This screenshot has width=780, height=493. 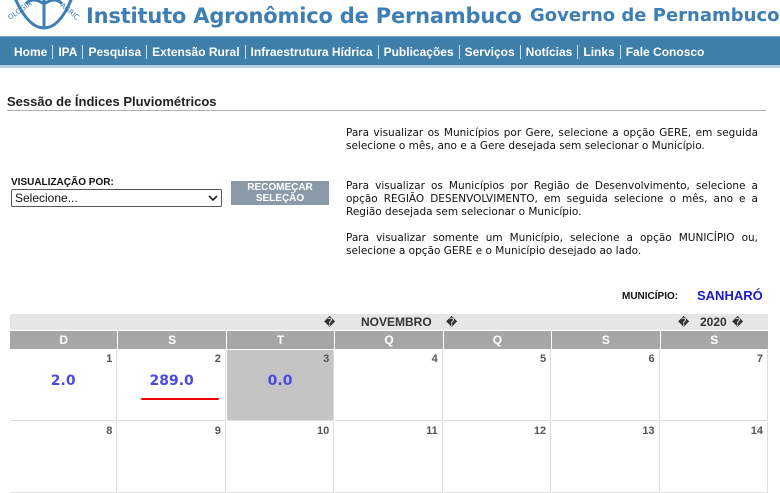 What do you see at coordinates (30, 52) in the screenshot?
I see `nav-home: Home` at bounding box center [30, 52].